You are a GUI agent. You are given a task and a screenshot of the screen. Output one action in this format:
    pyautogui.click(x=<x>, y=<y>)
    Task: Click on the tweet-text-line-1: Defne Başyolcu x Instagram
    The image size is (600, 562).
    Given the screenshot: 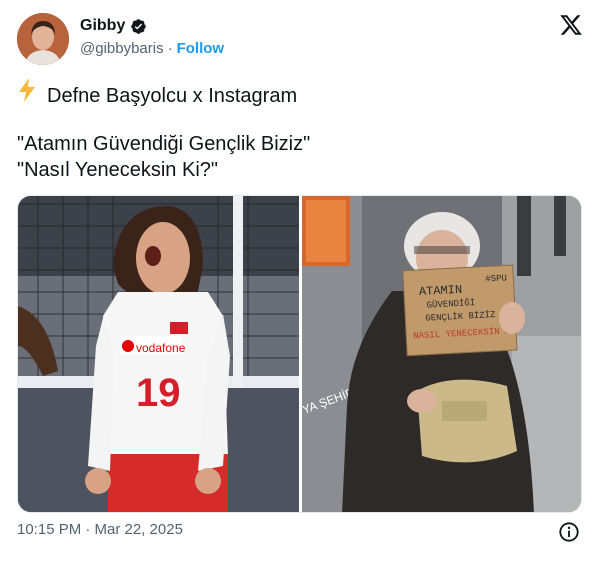 What is the action you would take?
    pyautogui.click(x=157, y=93)
    